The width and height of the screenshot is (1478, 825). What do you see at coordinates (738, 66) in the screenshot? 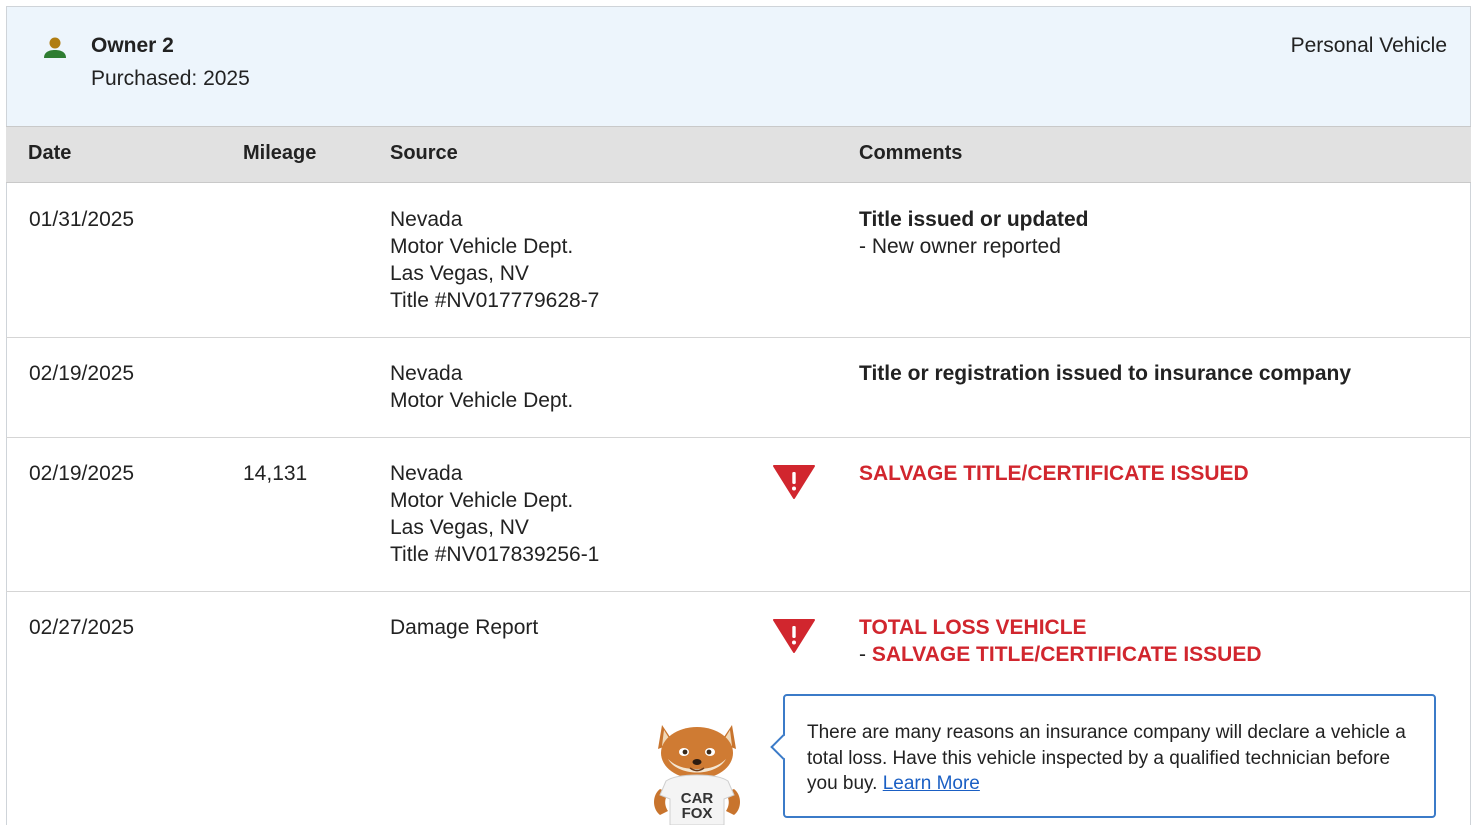
I see `owner-header: Owner 2 Purchased: 2025 Personal Vehicle` at bounding box center [738, 66].